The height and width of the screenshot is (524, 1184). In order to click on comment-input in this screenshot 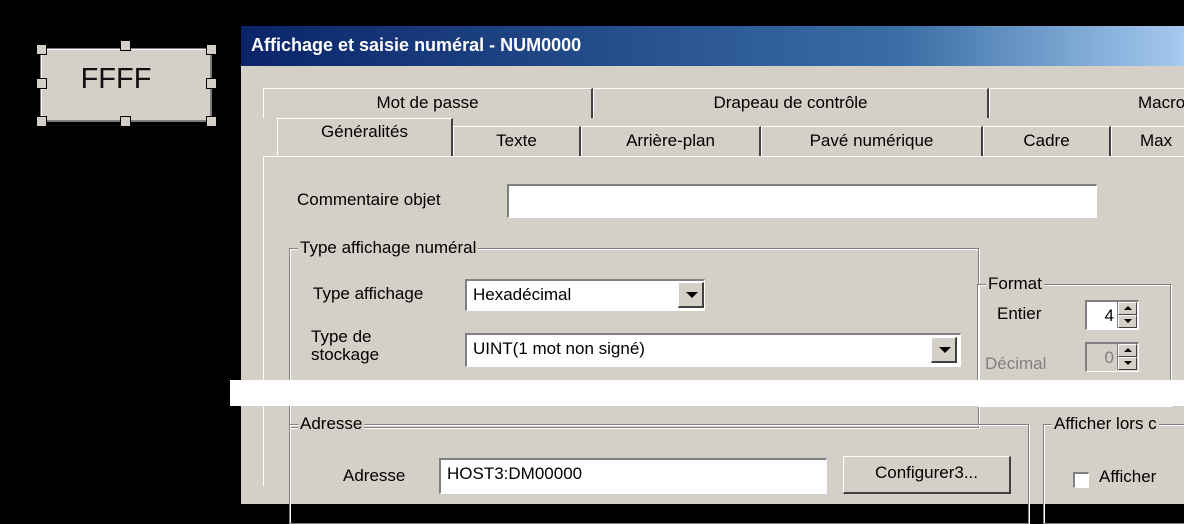, I will do `click(802, 201)`.